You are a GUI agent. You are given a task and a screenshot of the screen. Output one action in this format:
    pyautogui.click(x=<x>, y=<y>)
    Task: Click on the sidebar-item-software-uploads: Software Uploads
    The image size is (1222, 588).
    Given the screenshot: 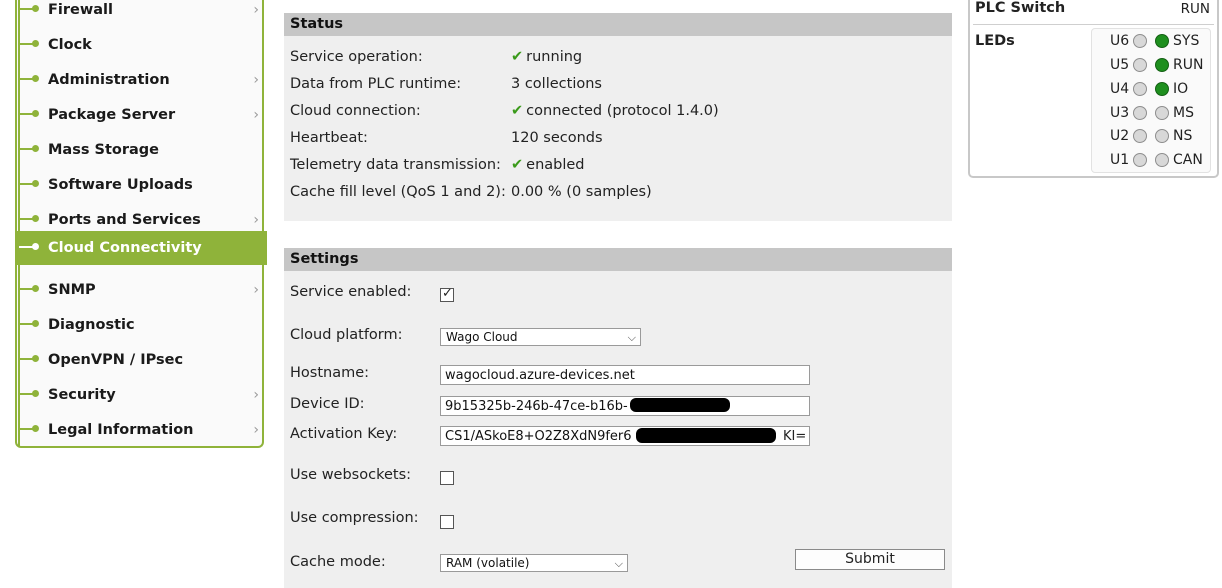 What is the action you would take?
    pyautogui.click(x=142, y=185)
    